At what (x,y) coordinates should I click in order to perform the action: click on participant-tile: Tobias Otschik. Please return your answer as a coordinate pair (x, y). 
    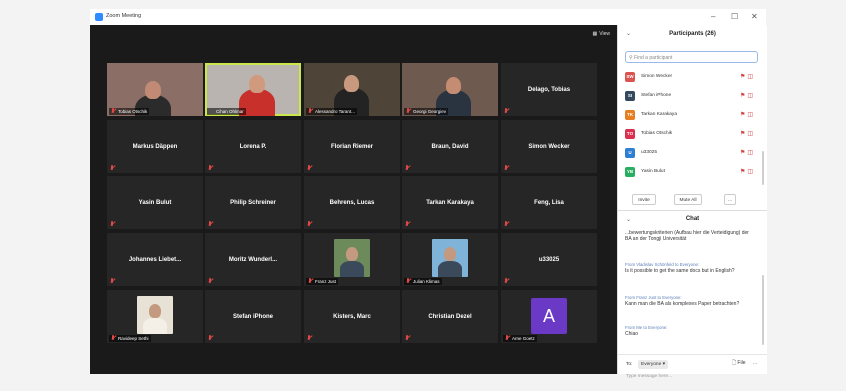
    Looking at the image, I should click on (155, 89).